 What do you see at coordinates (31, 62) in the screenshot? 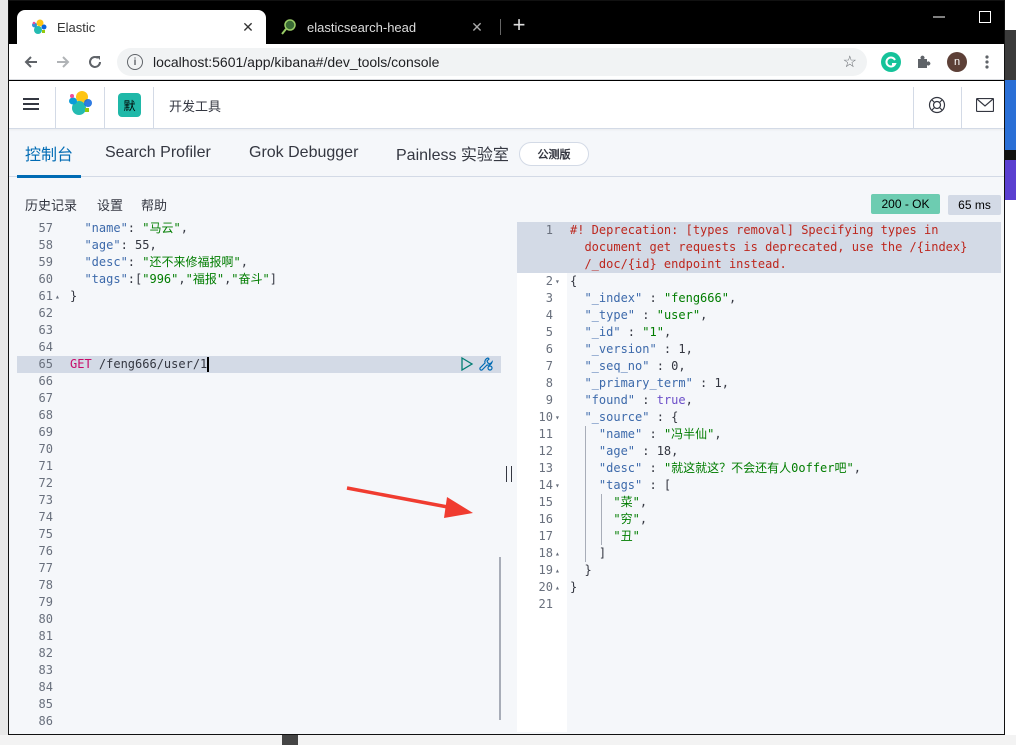
I see `back-button` at bounding box center [31, 62].